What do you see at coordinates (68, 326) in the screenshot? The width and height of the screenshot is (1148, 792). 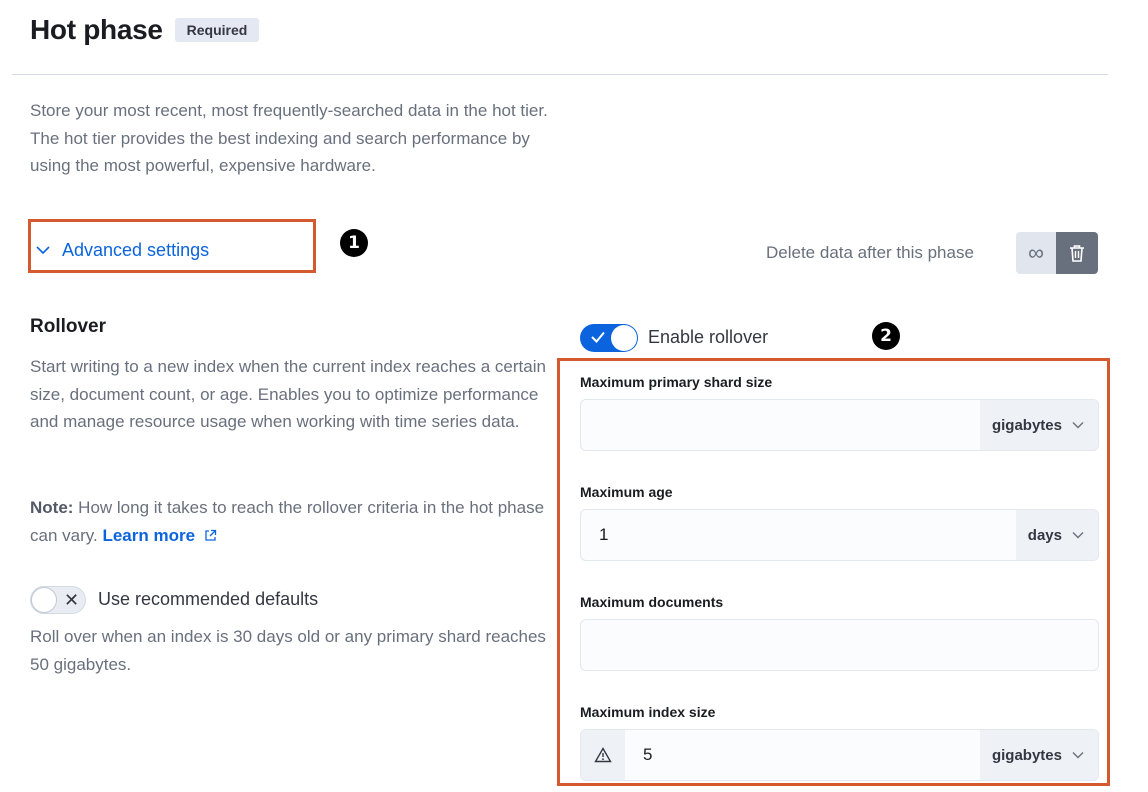 I see `rollover-title: Rollover` at bounding box center [68, 326].